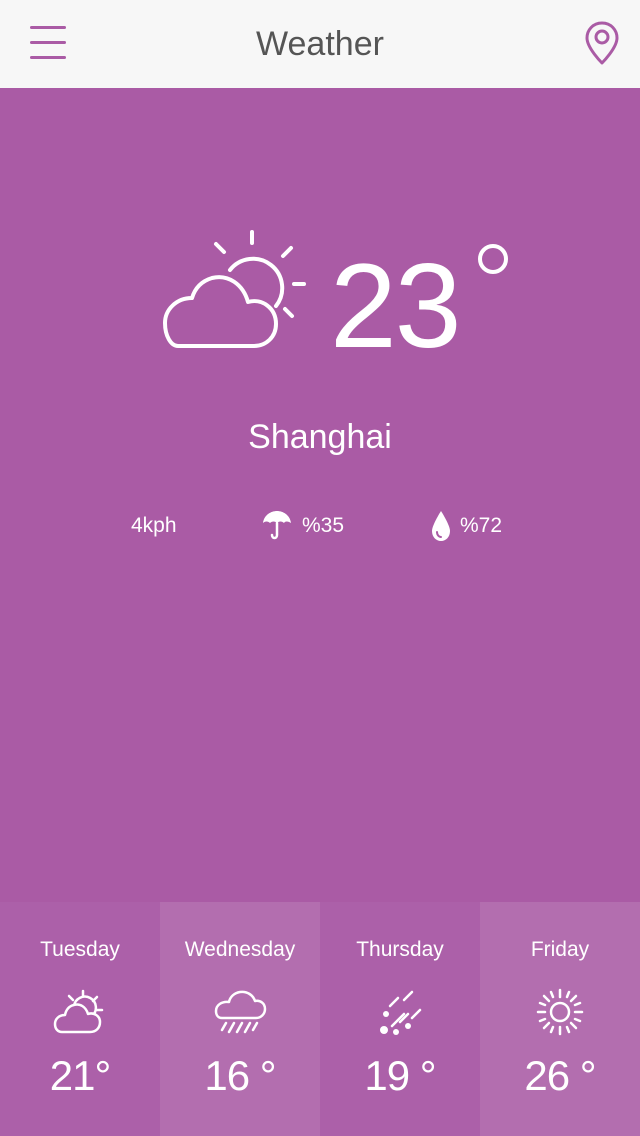  What do you see at coordinates (481, 525) in the screenshot?
I see `humidity: %72` at bounding box center [481, 525].